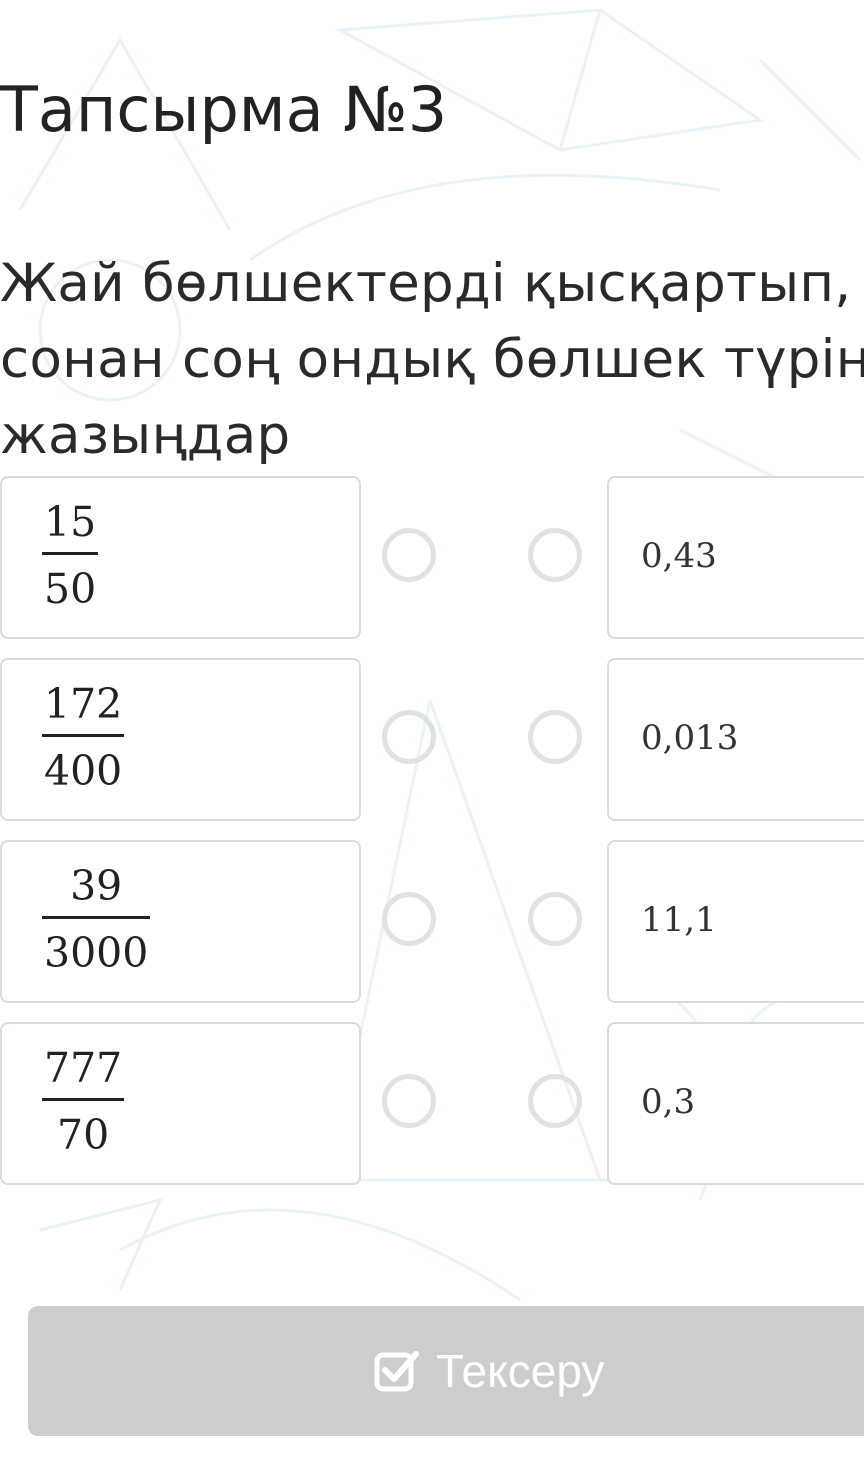 The height and width of the screenshot is (1469, 864). What do you see at coordinates (83, 1135) in the screenshot?
I see `fraction-denominator: 70` at bounding box center [83, 1135].